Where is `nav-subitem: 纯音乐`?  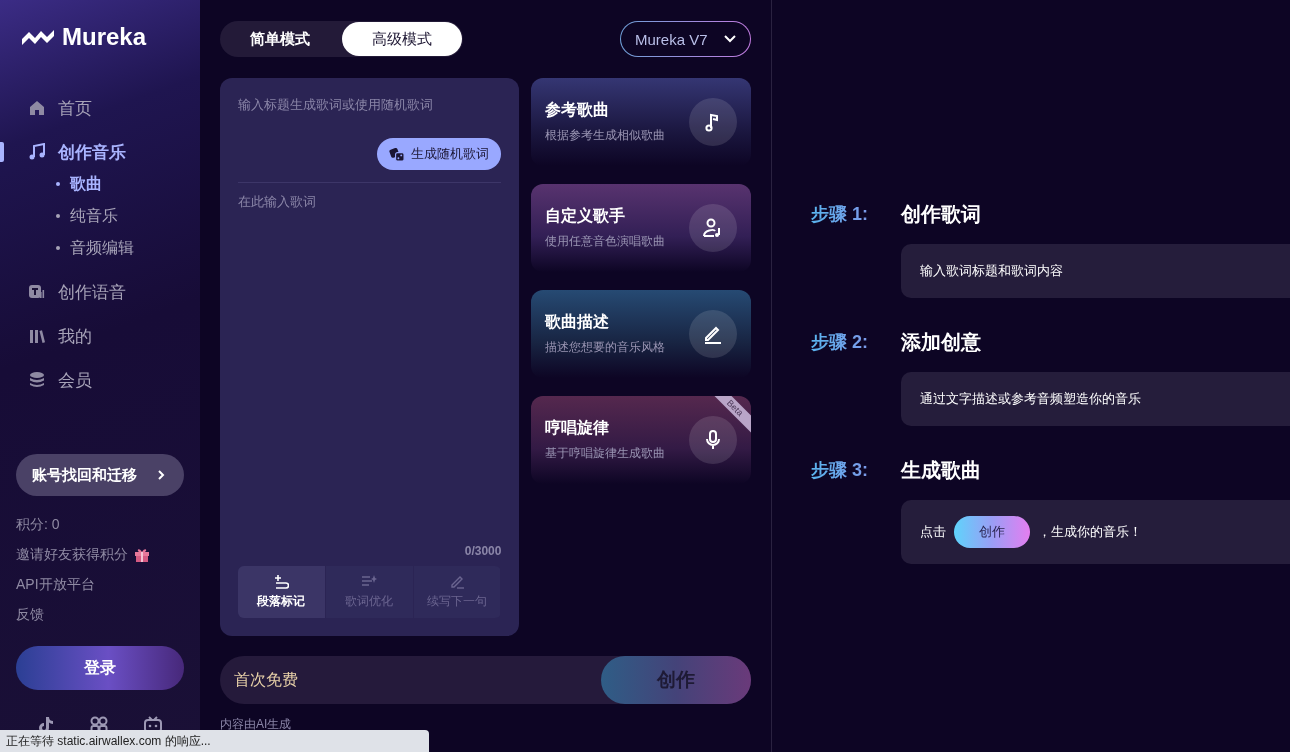 nav-subitem: 纯音乐 is located at coordinates (59, 216).